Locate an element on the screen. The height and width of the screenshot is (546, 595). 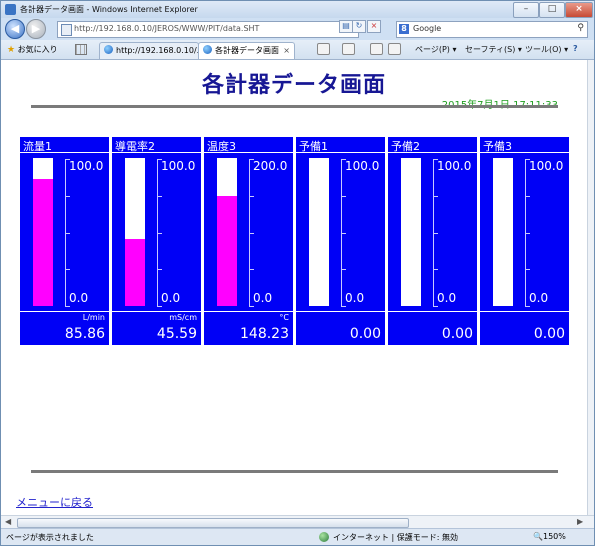
star-icon: ★ is located at coordinates (11, 50).